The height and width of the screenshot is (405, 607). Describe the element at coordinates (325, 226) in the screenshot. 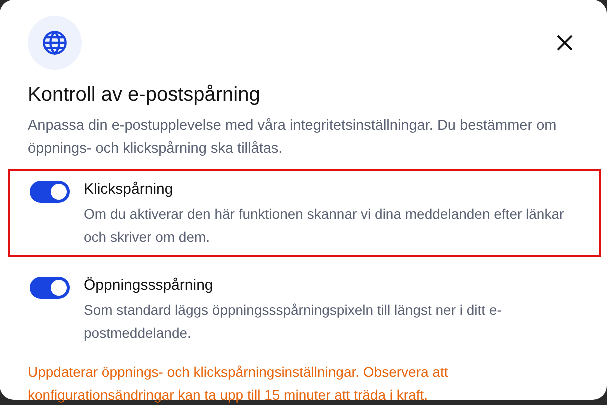

I see `option-description: Om du aktiverar den här funktionen skannar vi dina meddelanden efter länkar och skriver om dem.` at that location.